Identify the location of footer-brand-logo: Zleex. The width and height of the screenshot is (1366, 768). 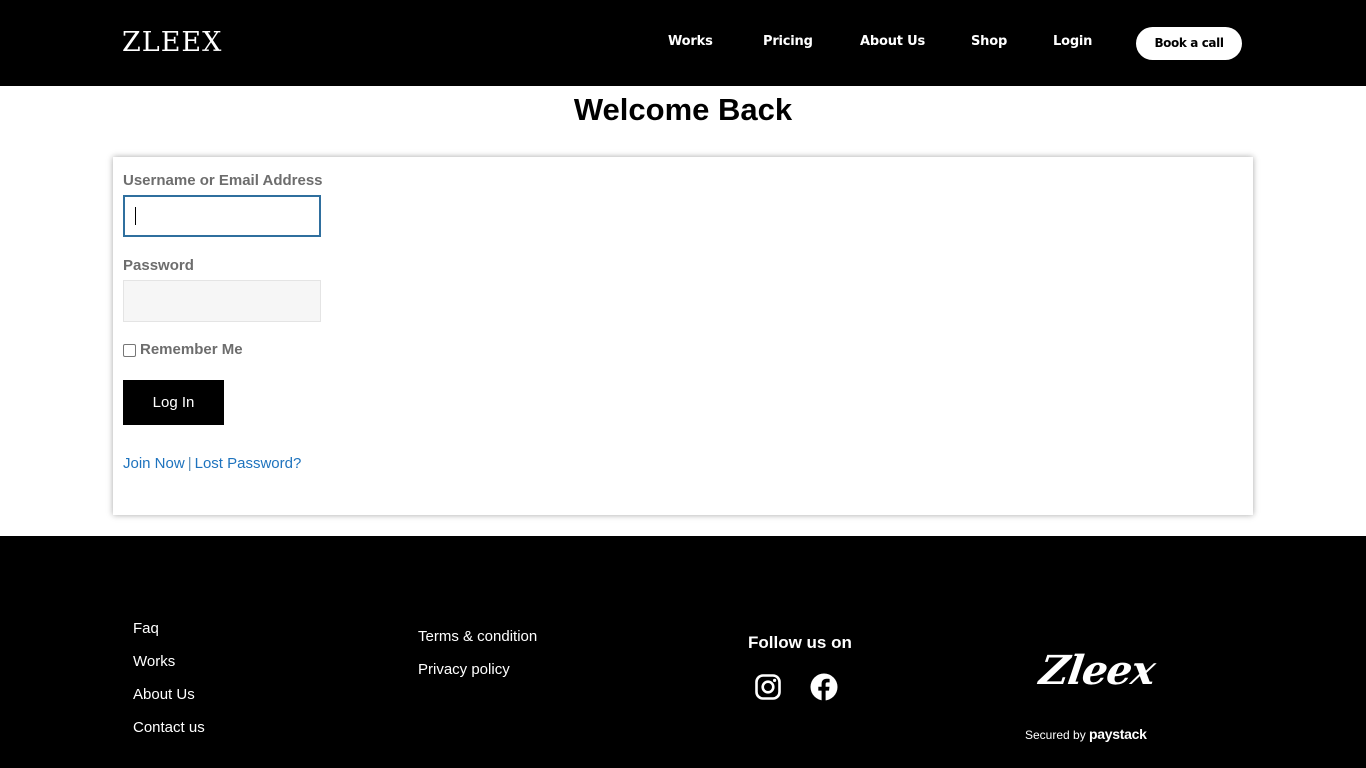
(1097, 670).